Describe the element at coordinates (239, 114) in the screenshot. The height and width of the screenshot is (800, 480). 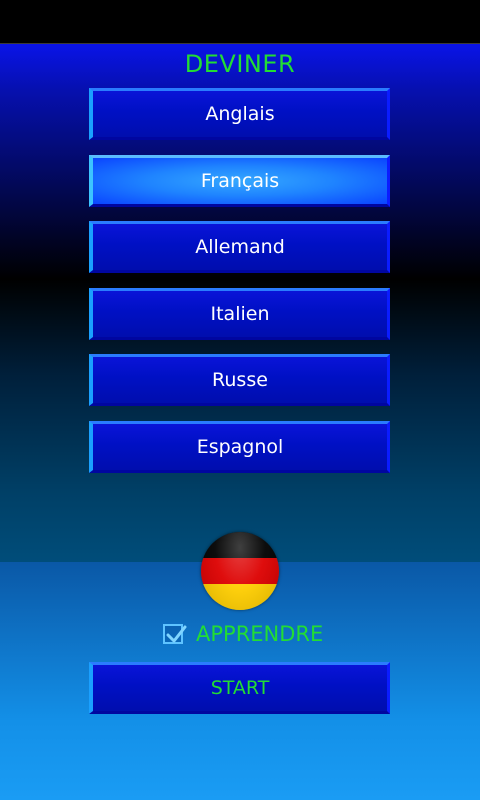
I see `language-button-anglais: Anglais` at that location.